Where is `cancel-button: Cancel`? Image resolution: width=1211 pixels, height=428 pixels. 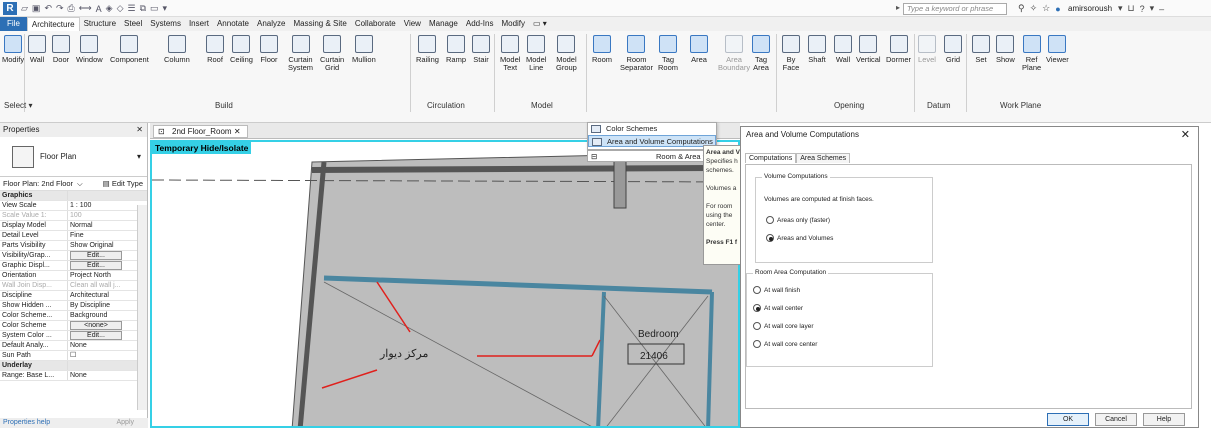 cancel-button: Cancel is located at coordinates (1116, 419).